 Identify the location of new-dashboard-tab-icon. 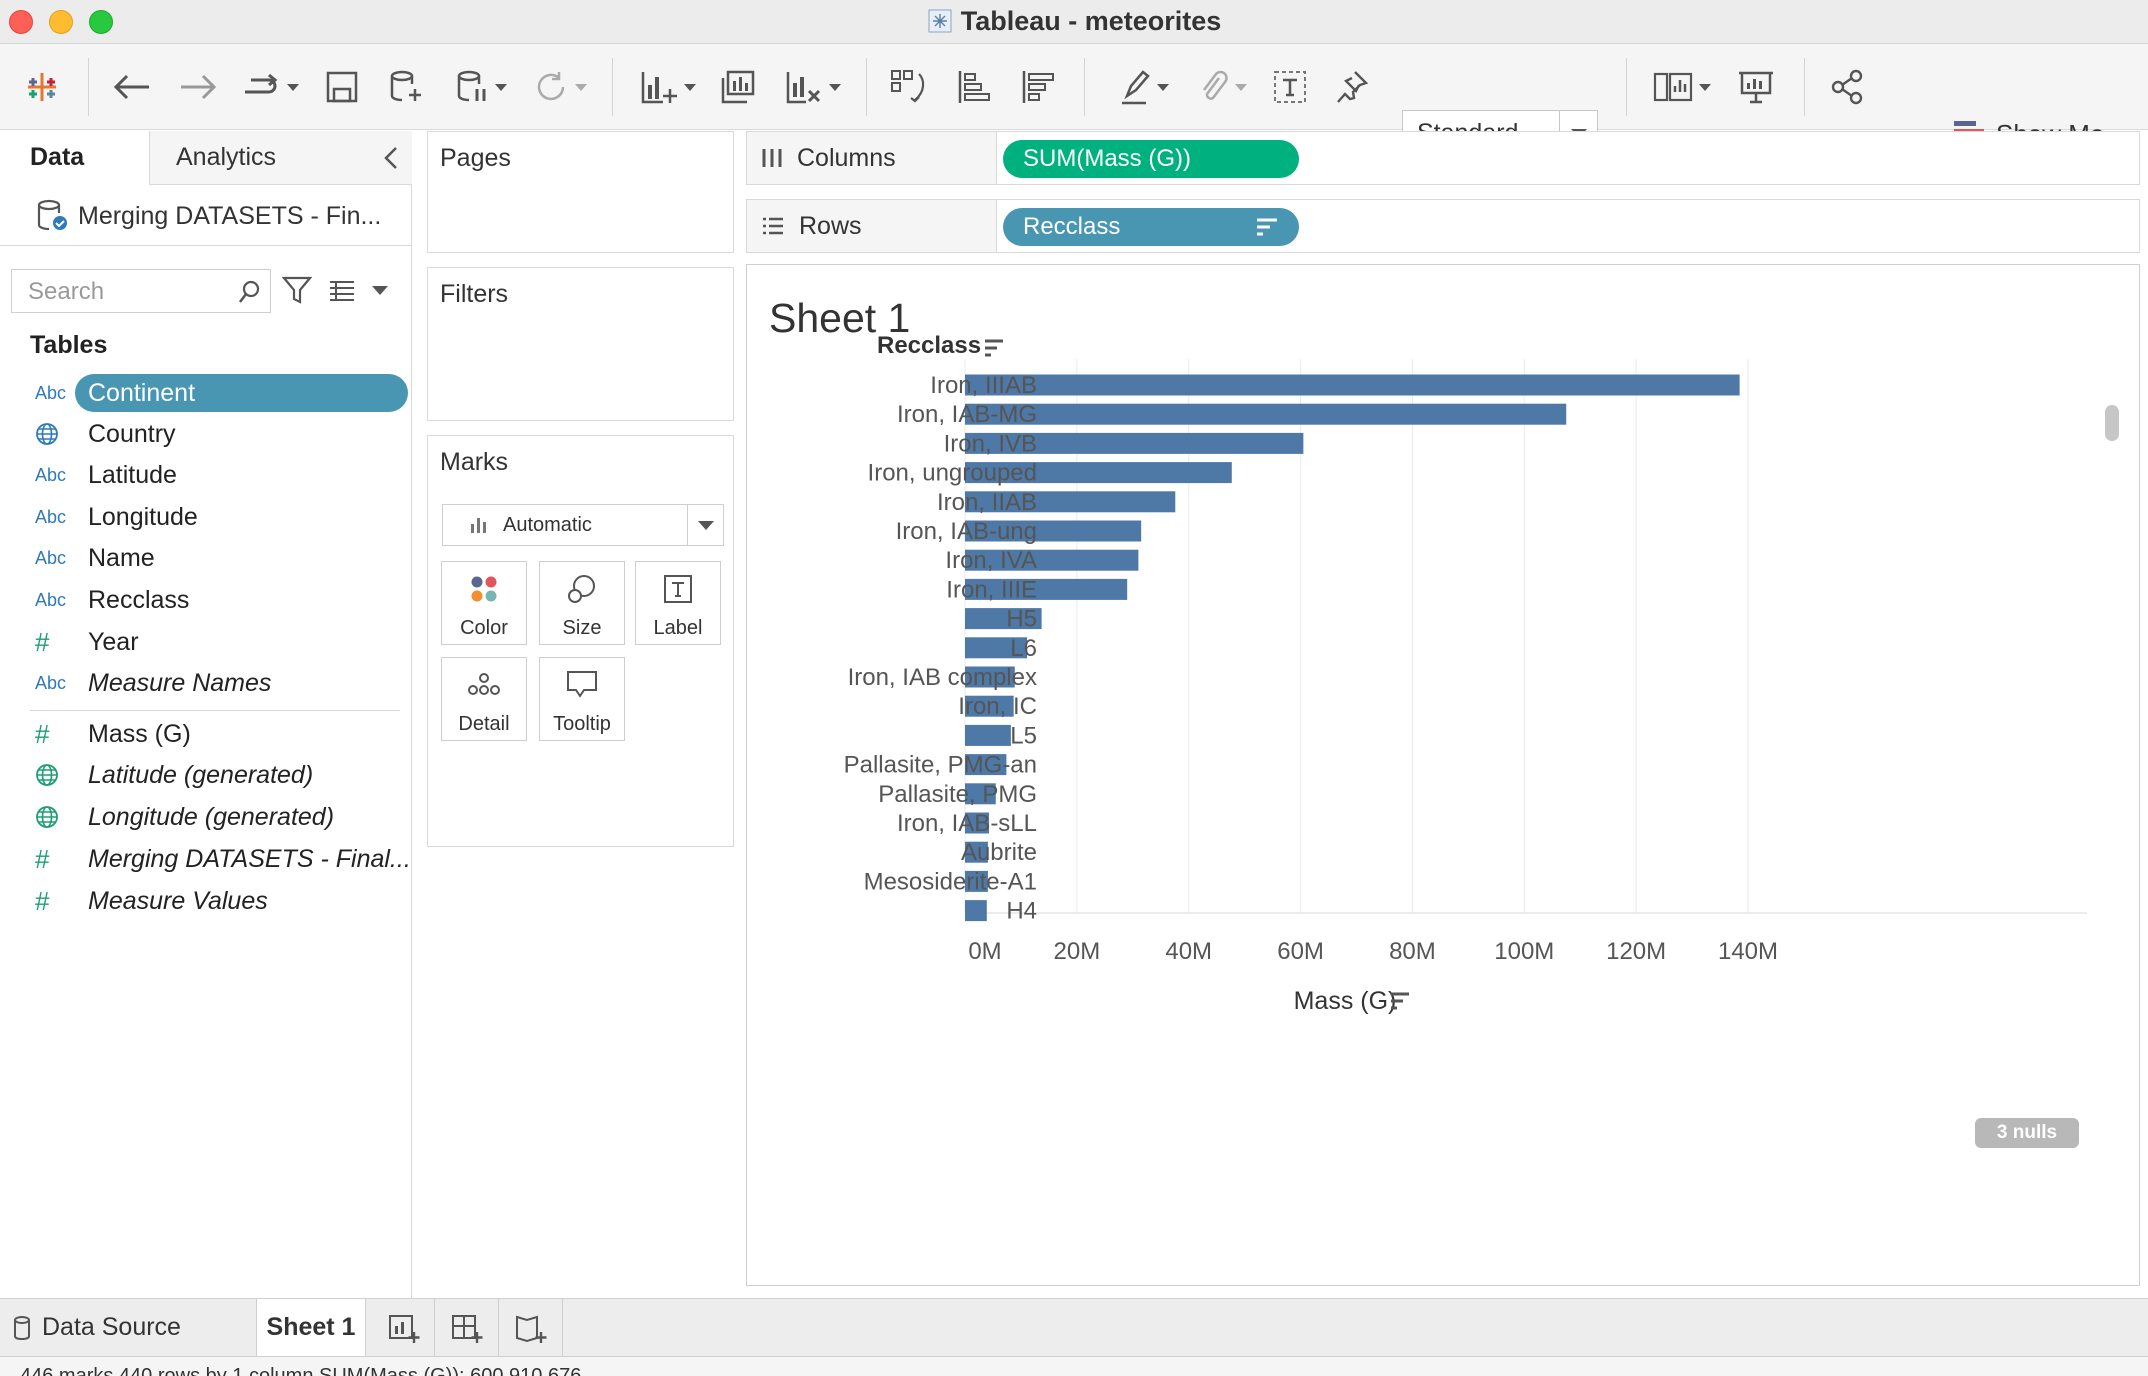
(467, 1329).